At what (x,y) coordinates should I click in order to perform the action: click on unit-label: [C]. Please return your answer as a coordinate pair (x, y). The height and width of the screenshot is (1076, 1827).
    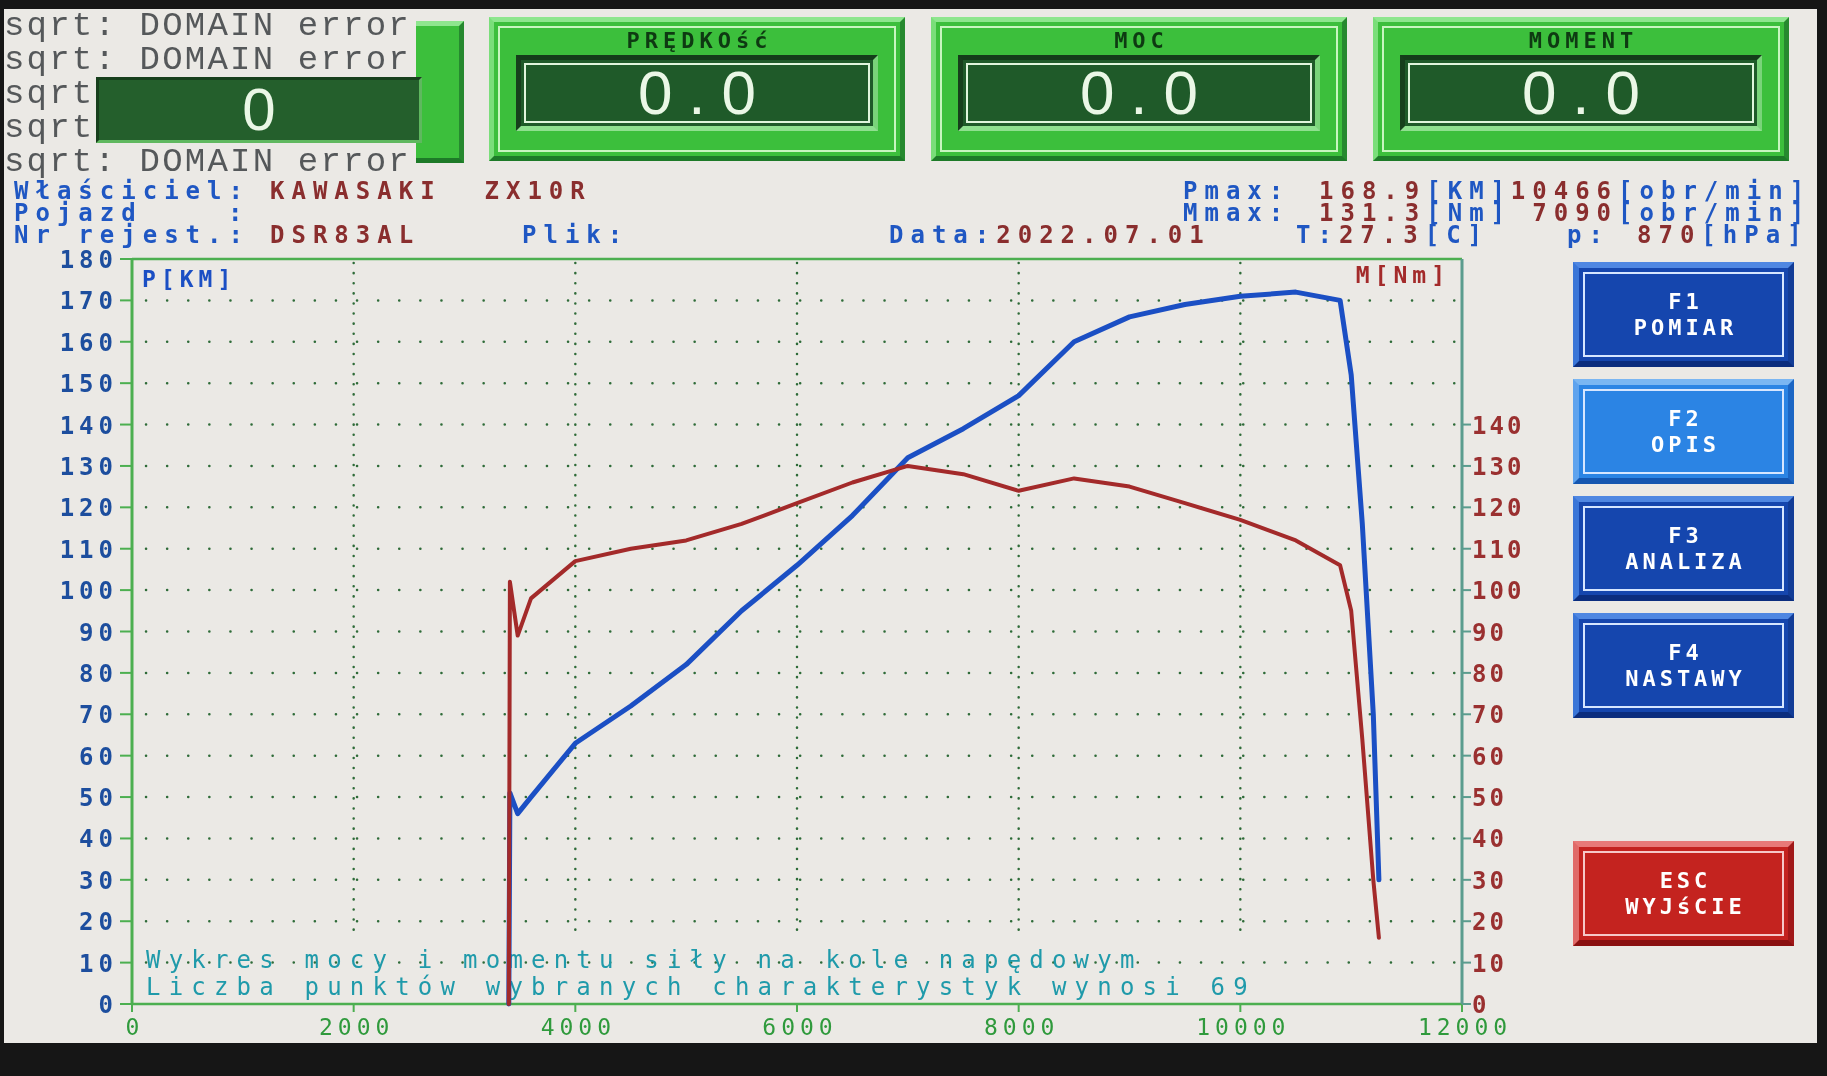
    Looking at the image, I should click on (1457, 235).